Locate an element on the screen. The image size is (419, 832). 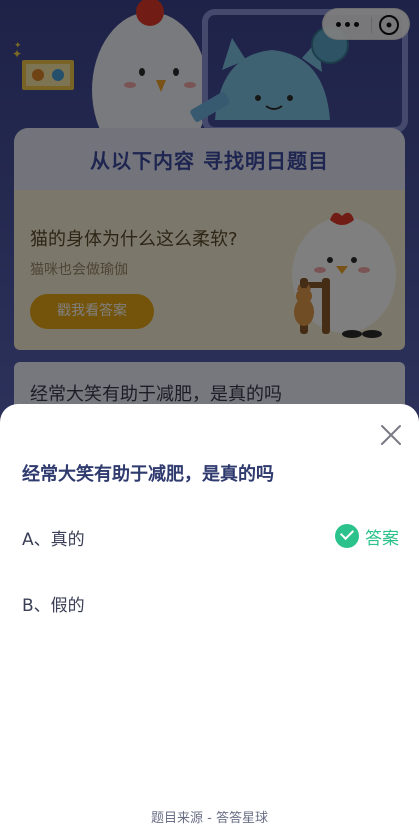
option-a: A、真的 答案 is located at coordinates (209, 536).